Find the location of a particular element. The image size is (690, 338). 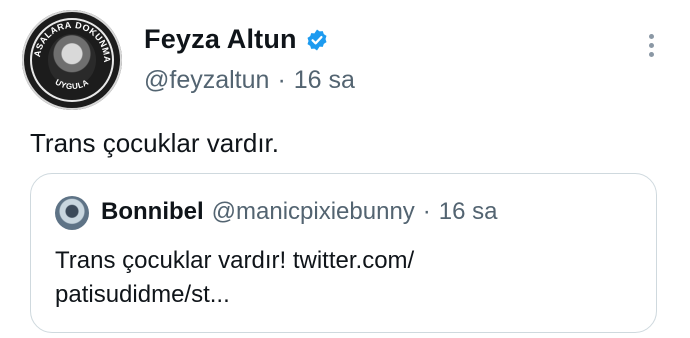

author-handle-row: @feyzaltun · 16 sa is located at coordinates (249, 80).